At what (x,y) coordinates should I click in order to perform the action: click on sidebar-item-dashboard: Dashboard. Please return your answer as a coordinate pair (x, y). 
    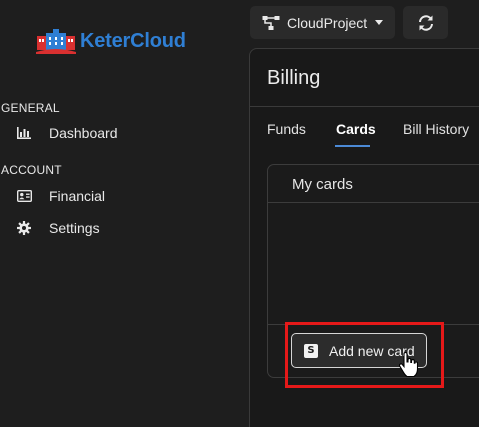
    Looking at the image, I should click on (67, 133).